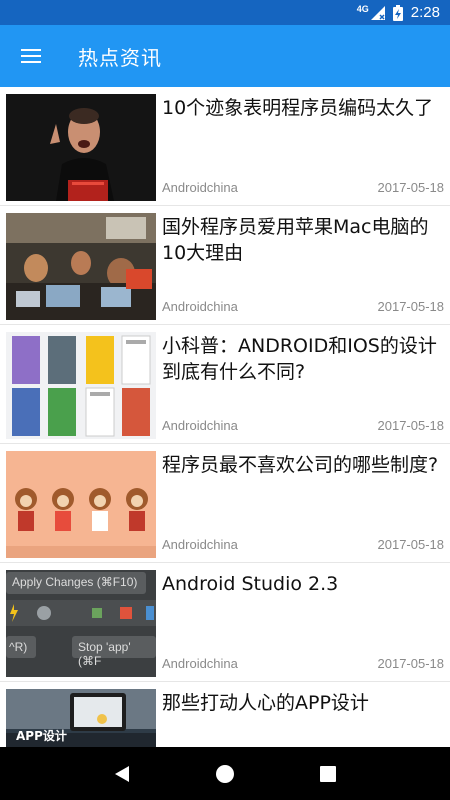 The width and height of the screenshot is (450, 800). I want to click on clock: 2:28, so click(425, 12).